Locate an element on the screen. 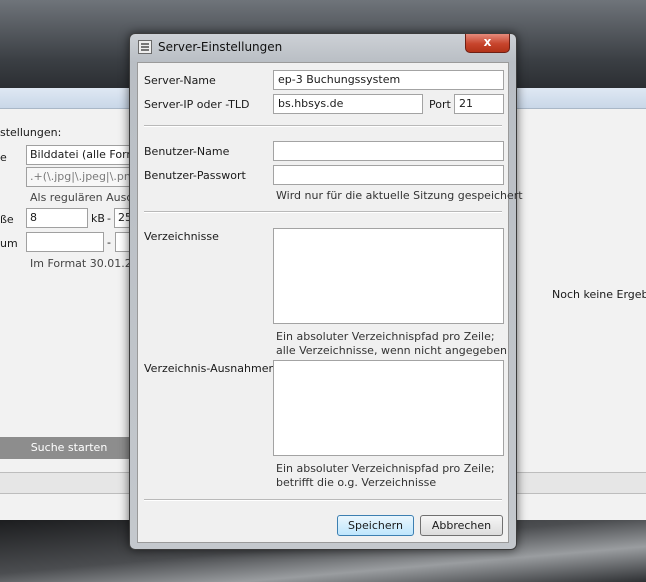 The image size is (646, 582). background-row-label: e is located at coordinates (3, 157).